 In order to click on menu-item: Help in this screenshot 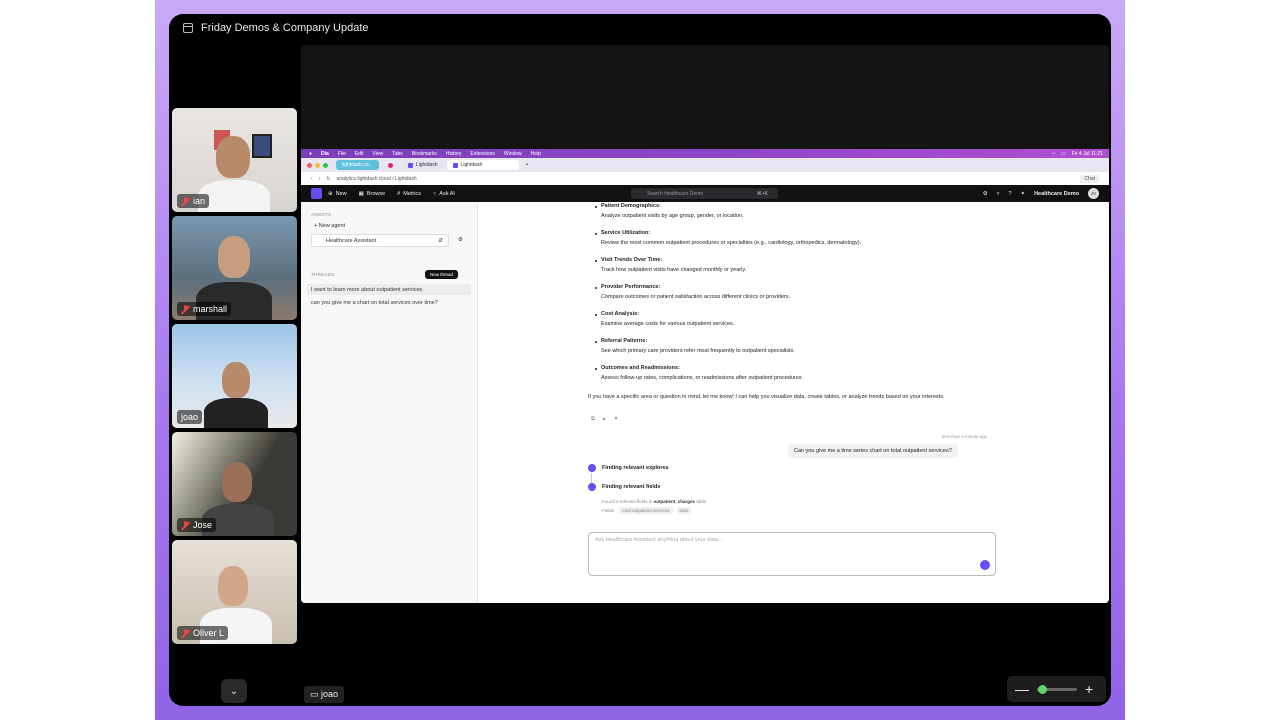, I will do `click(536, 154)`.